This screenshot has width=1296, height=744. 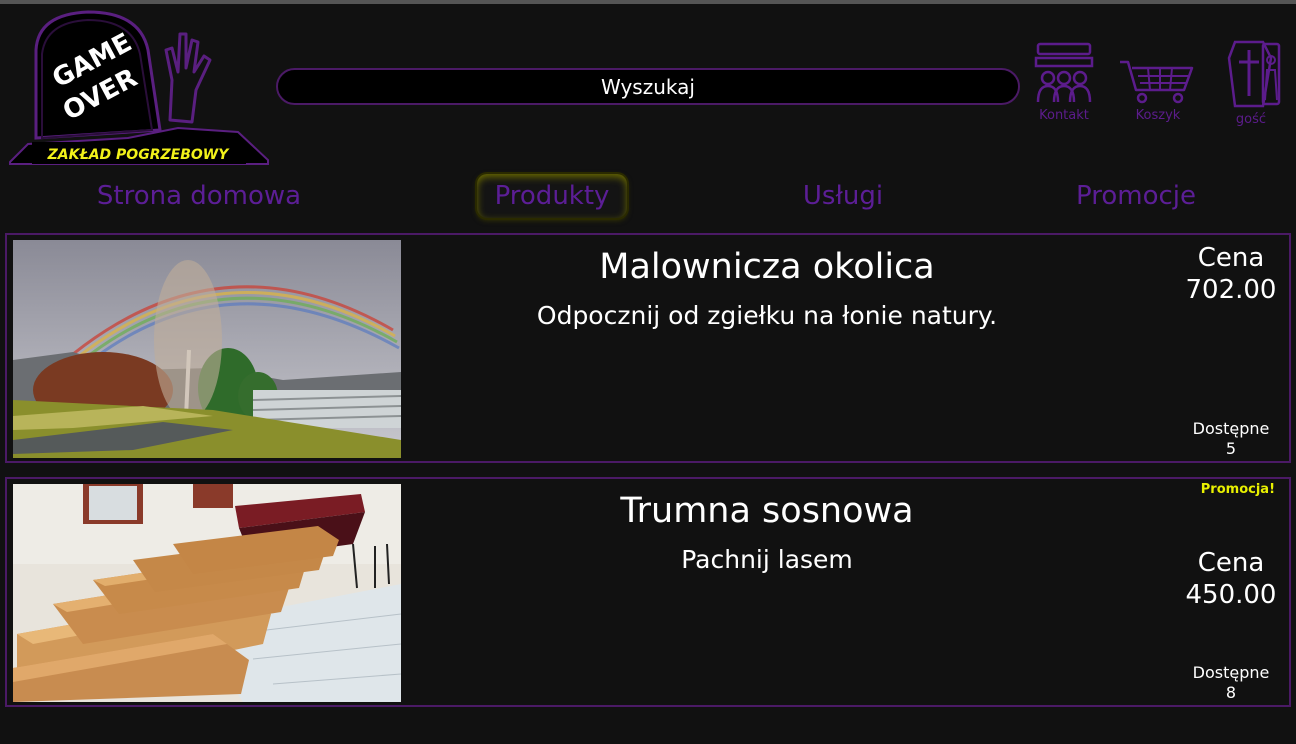 I want to click on availability-value: 5, so click(x=1231, y=448).